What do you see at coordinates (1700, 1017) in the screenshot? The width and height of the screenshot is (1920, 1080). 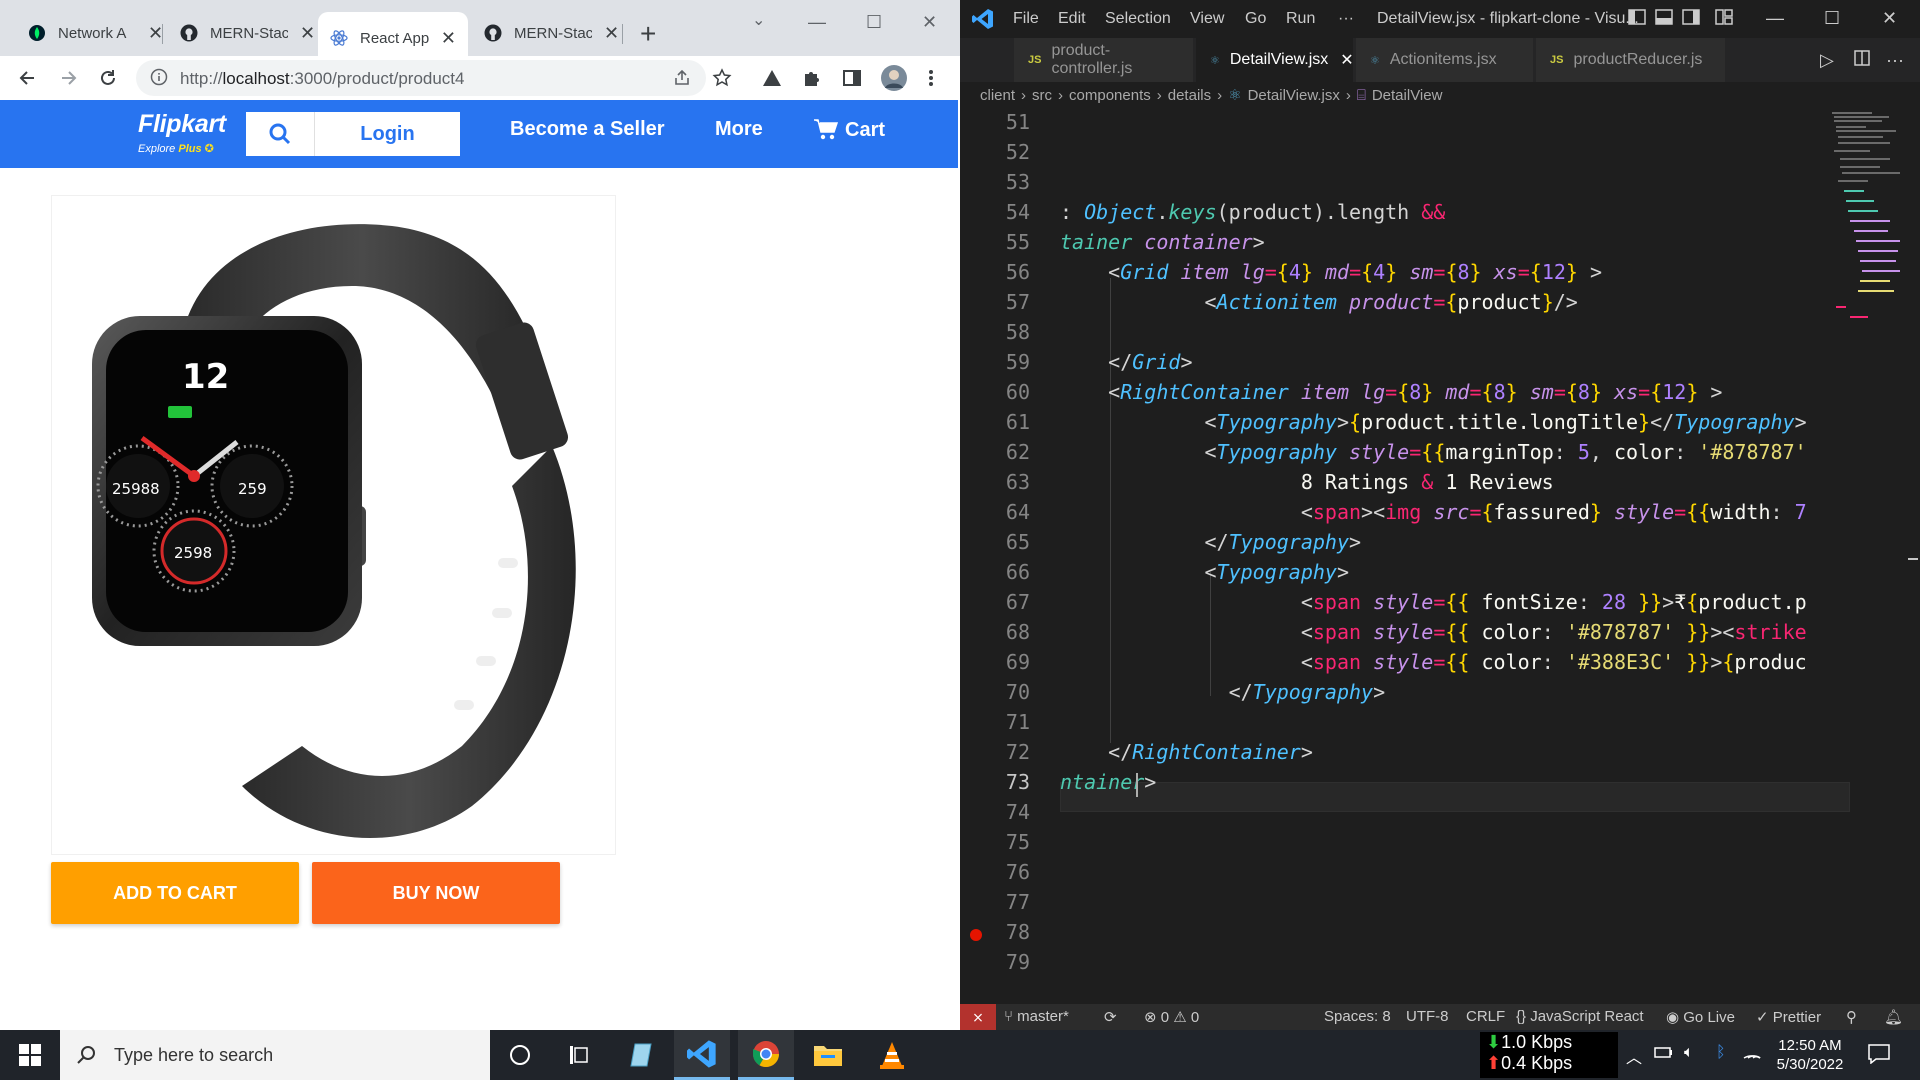 I see `go-live-button: ◉ Go Live` at bounding box center [1700, 1017].